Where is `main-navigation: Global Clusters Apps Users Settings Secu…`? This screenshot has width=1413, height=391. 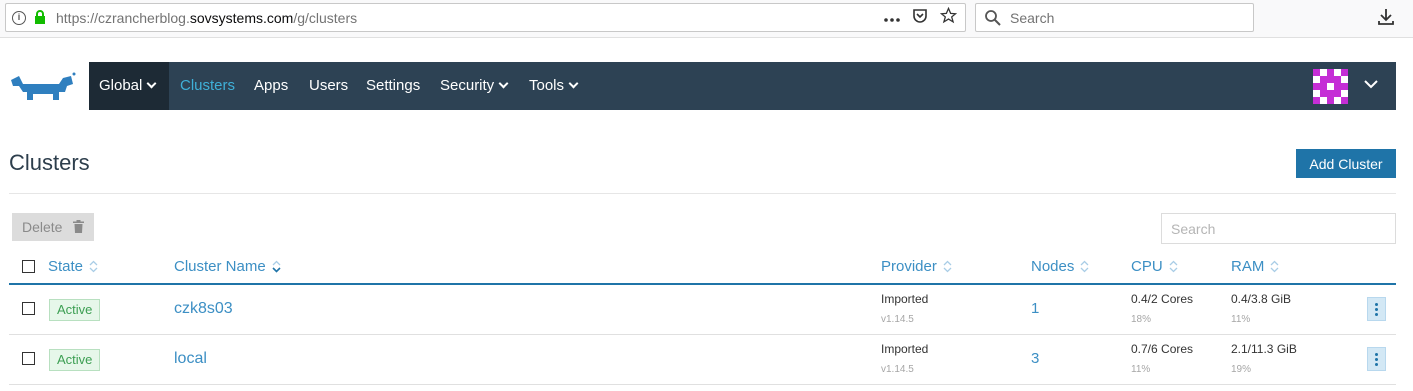 main-navigation: Global Clusters Apps Users Settings Secu… is located at coordinates (742, 86).